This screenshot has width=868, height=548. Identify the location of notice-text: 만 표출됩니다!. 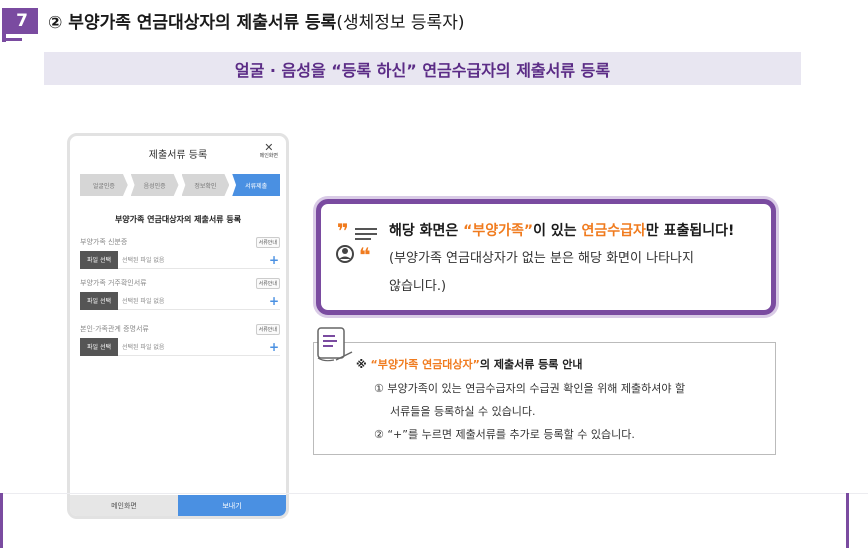
(690, 231).